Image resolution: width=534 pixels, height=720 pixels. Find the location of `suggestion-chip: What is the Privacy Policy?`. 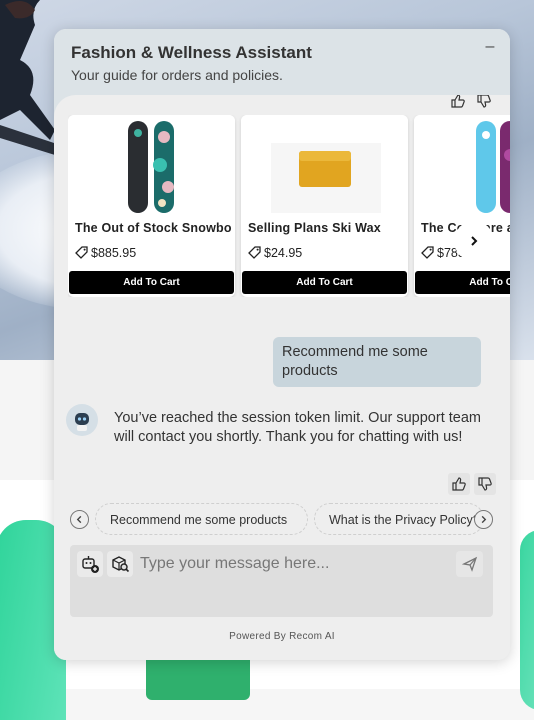

suggestion-chip: What is the Privacy Policy? is located at coordinates (399, 519).